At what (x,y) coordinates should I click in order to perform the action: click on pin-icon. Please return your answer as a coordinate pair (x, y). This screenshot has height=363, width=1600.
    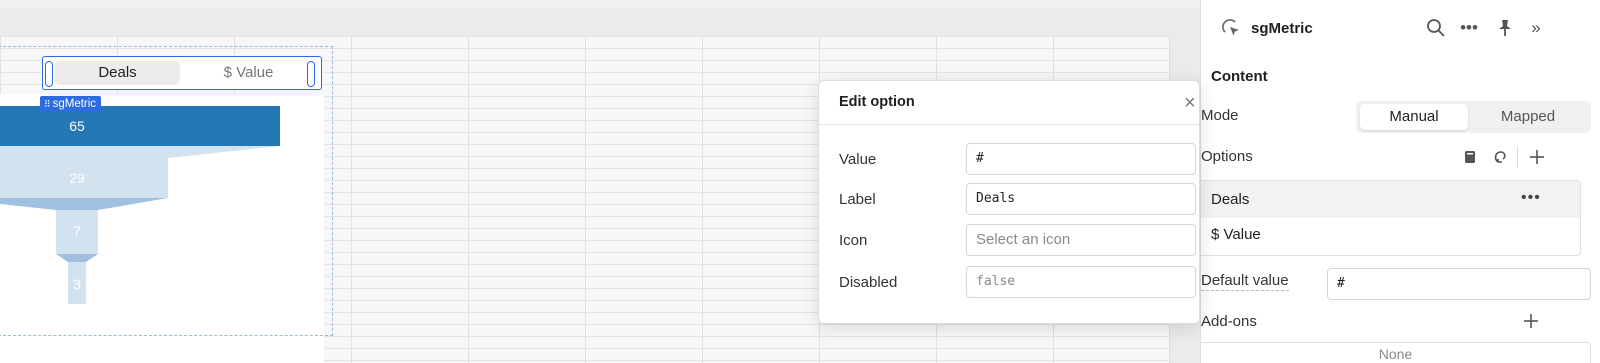
    Looking at the image, I should click on (1505, 28).